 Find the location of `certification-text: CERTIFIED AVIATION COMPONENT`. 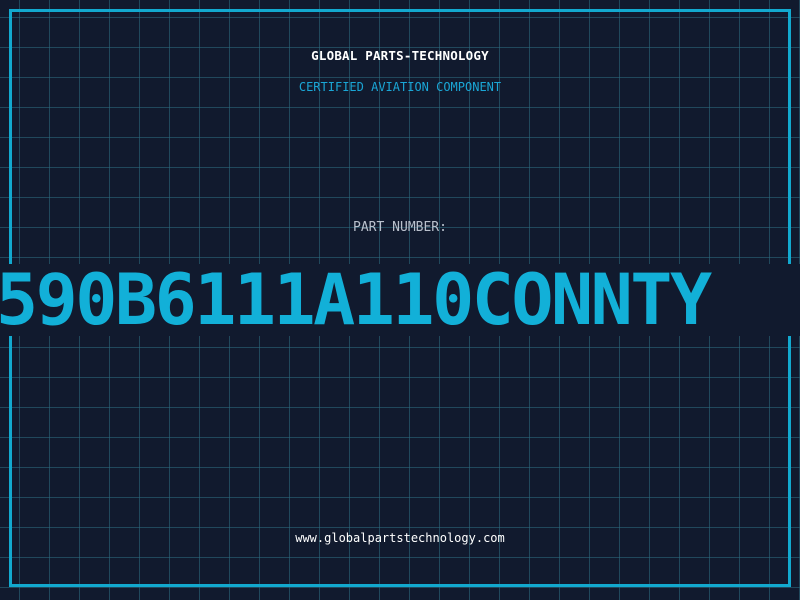

certification-text: CERTIFIED AVIATION COMPONENT is located at coordinates (400, 87).